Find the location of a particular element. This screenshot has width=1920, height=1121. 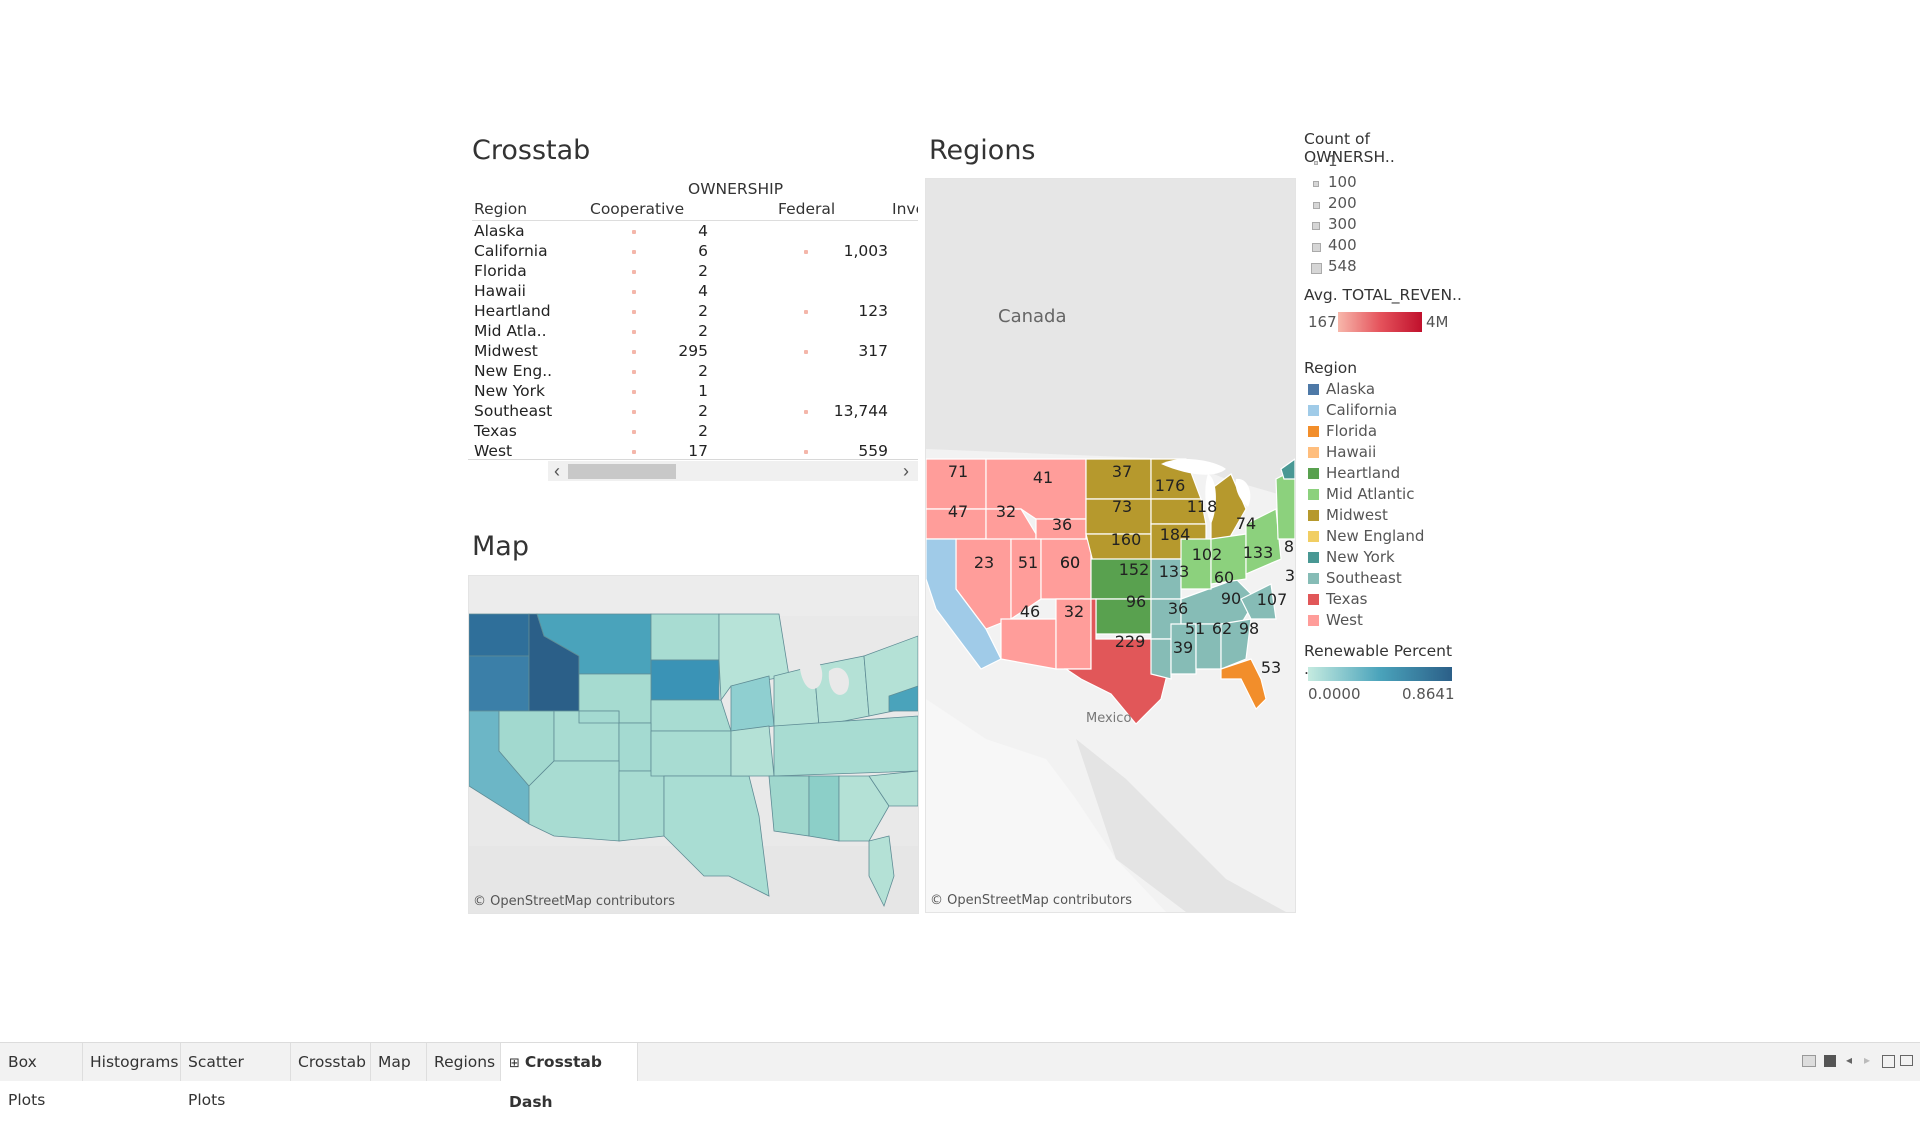

tab-box-plots: Box Plots is located at coordinates (41, 1076).